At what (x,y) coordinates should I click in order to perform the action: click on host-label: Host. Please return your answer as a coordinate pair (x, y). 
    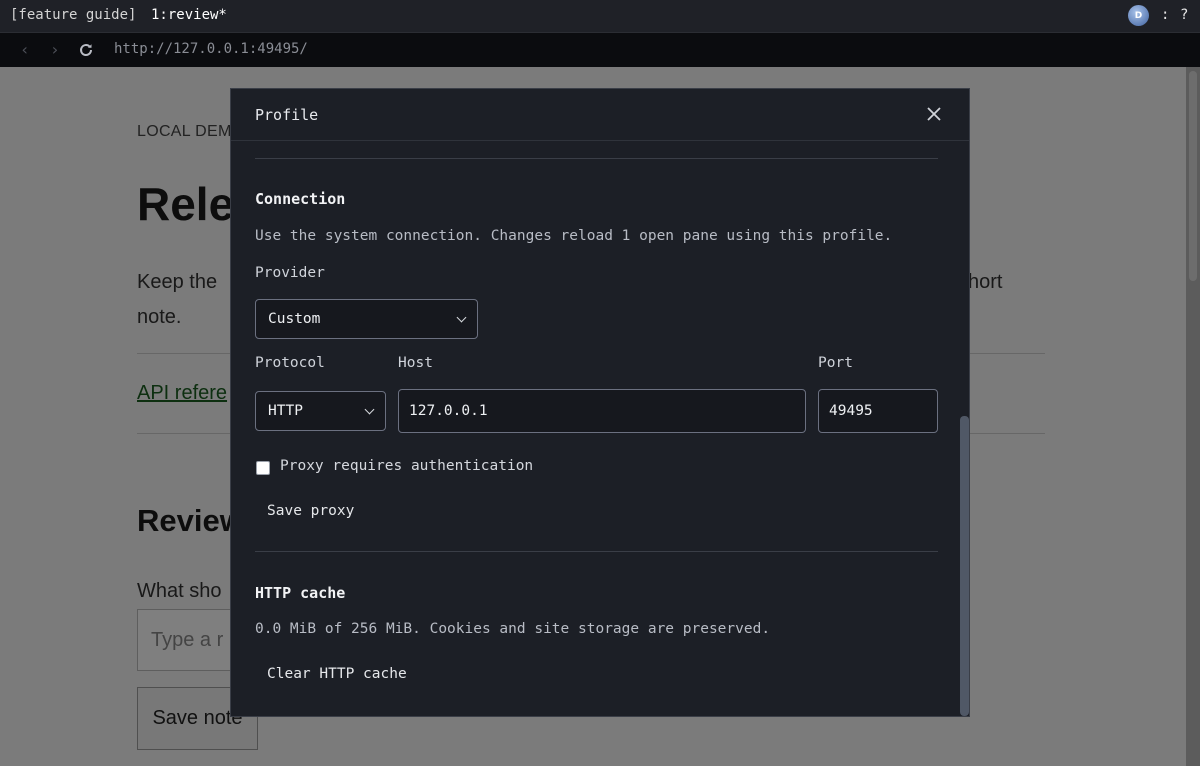
    Looking at the image, I should click on (415, 363).